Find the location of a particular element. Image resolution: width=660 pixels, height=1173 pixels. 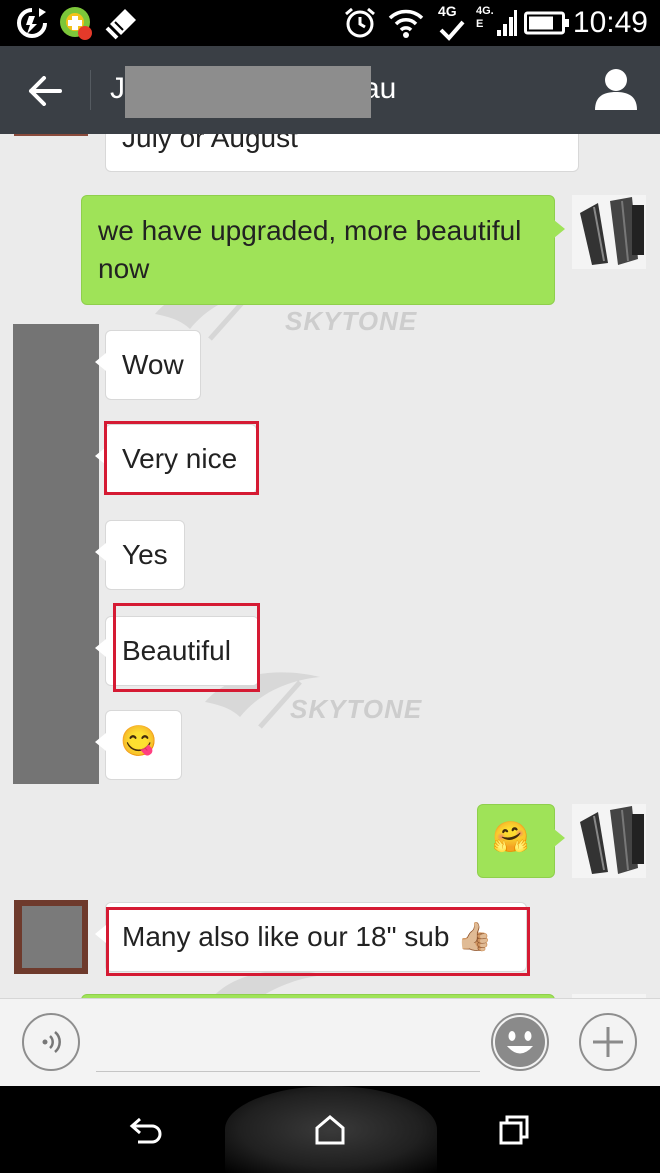

emoji-button is located at coordinates (520, 1042).